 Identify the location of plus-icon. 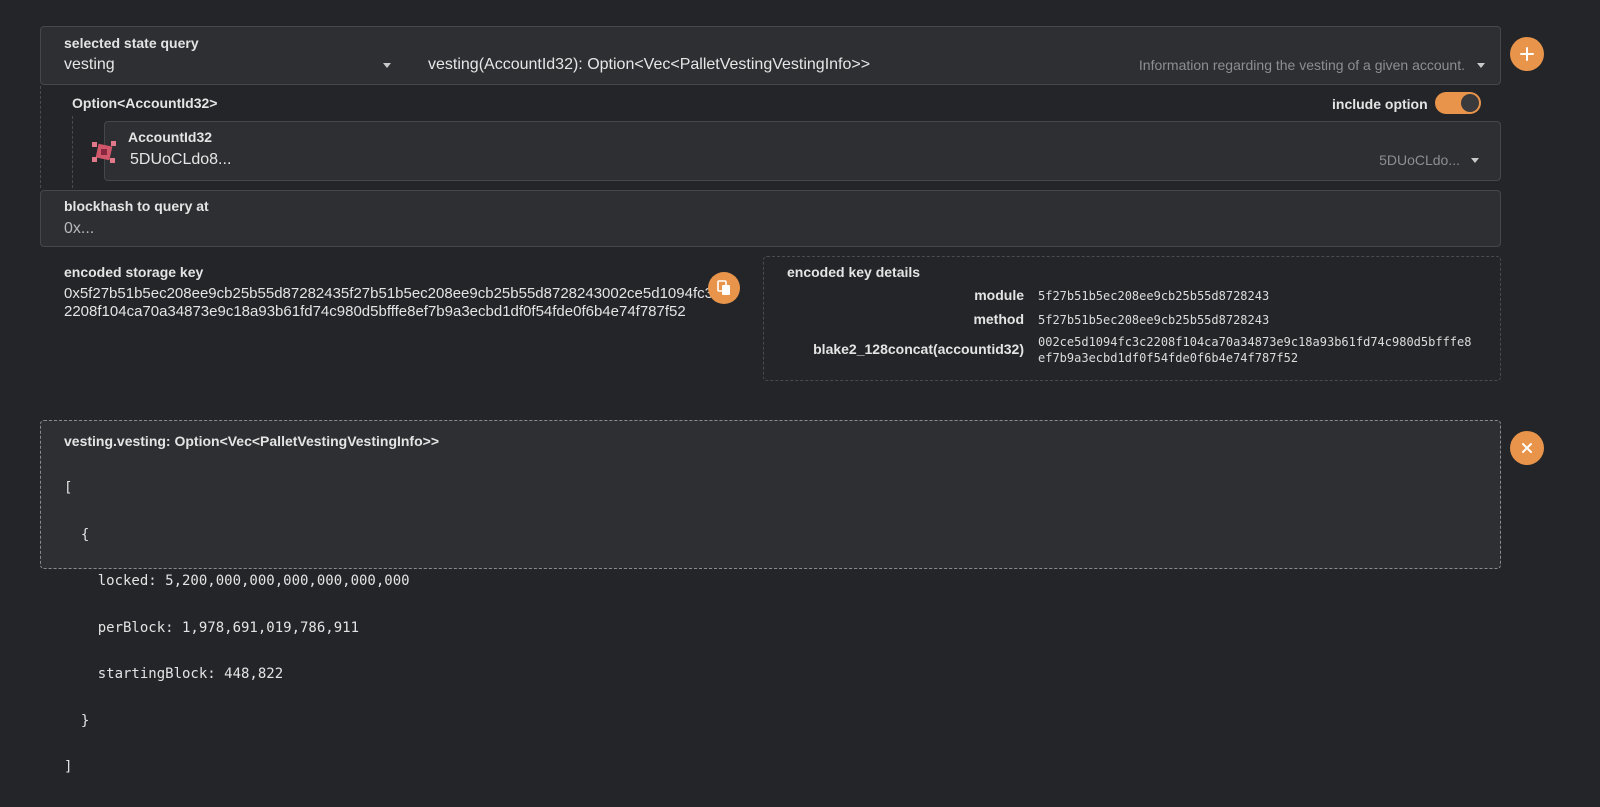
(1527, 54).